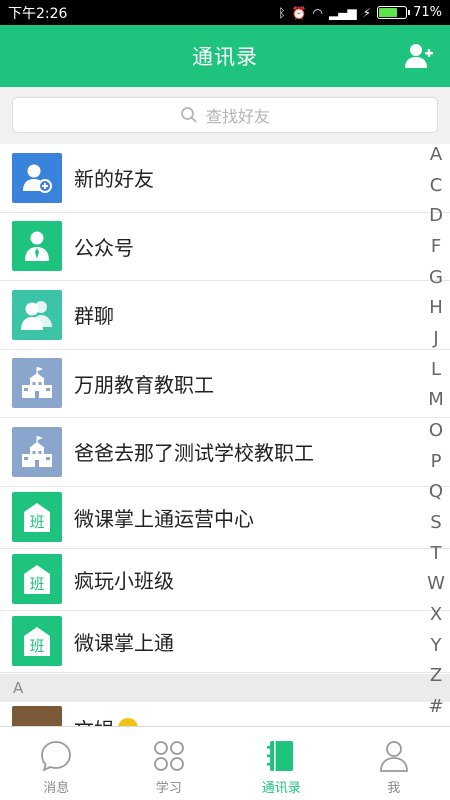  Describe the element at coordinates (37, 314) in the screenshot. I see `group-chat-icon` at that location.